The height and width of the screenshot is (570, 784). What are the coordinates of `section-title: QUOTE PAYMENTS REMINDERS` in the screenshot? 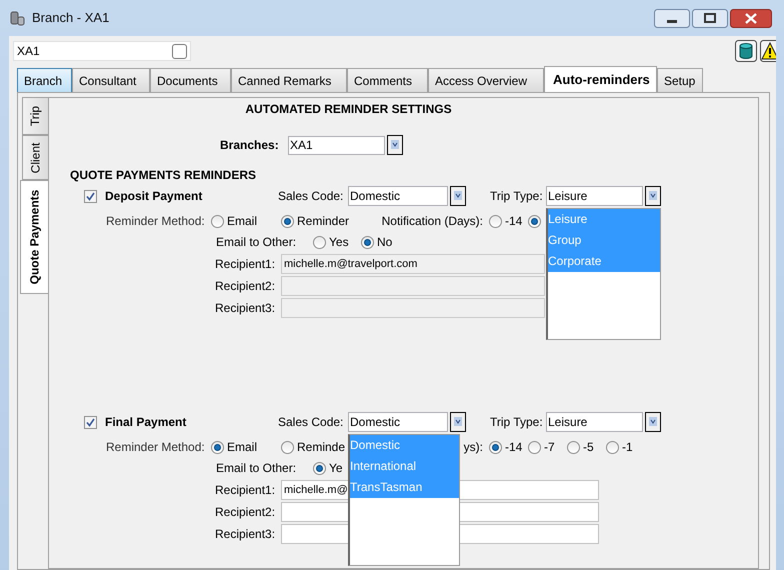 It's located at (163, 175).